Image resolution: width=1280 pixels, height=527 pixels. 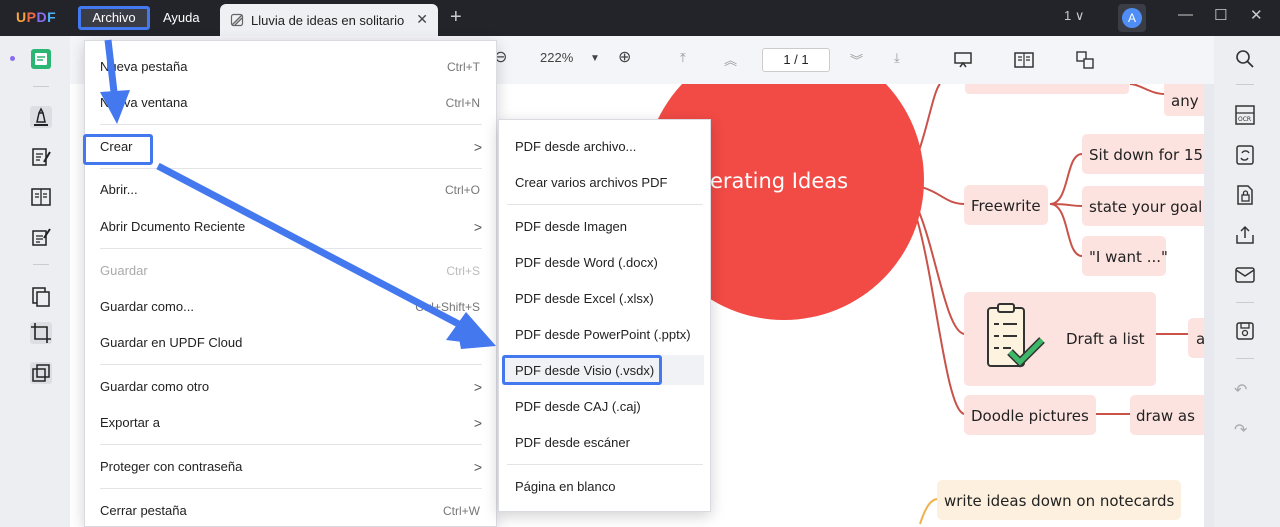 What do you see at coordinates (779, 181) in the screenshot?
I see `mindmap-center-text: erating Ideas` at bounding box center [779, 181].